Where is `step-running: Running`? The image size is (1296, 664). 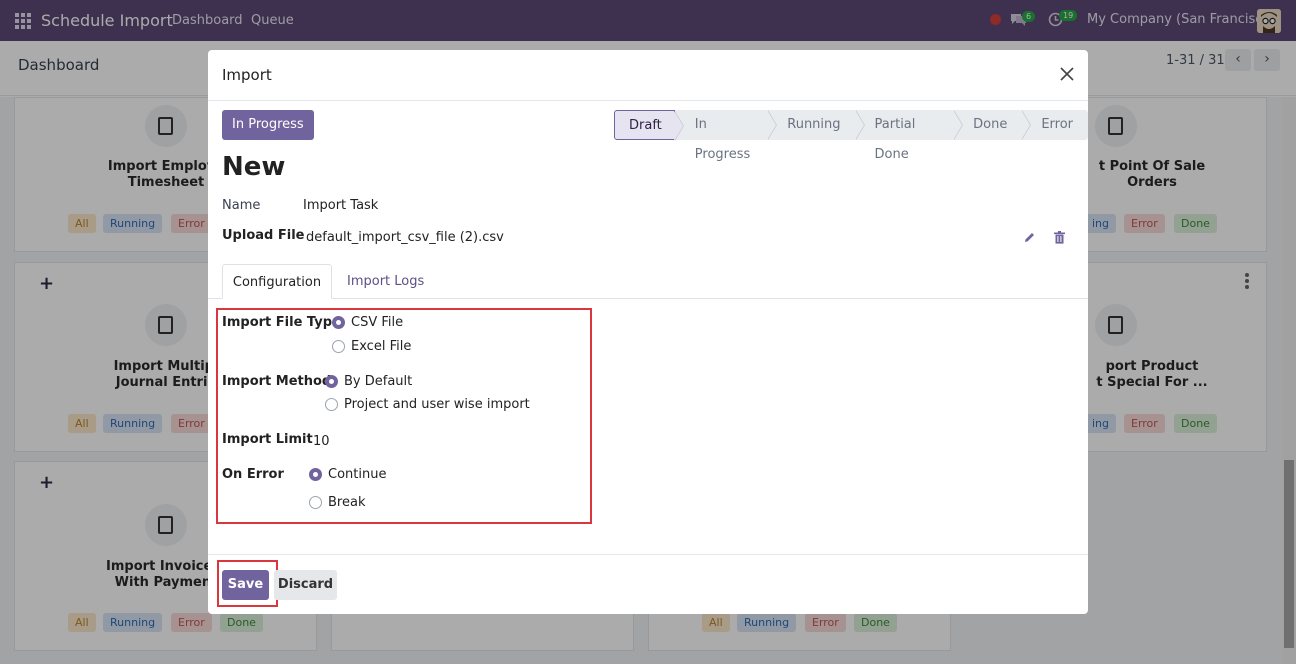 step-running: Running is located at coordinates (816, 125).